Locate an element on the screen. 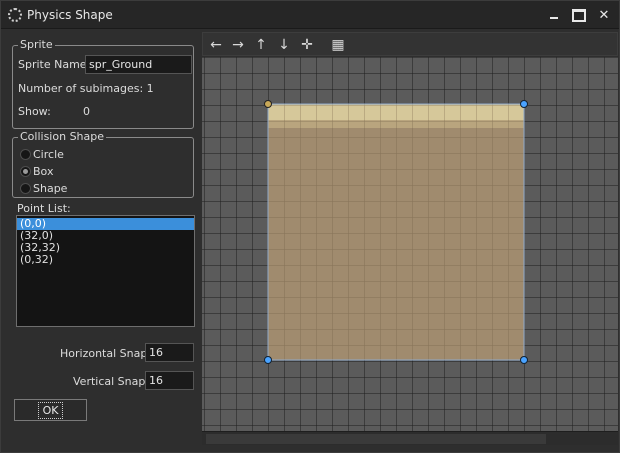 The height and width of the screenshot is (453, 620). minimize-button is located at coordinates (554, 15).